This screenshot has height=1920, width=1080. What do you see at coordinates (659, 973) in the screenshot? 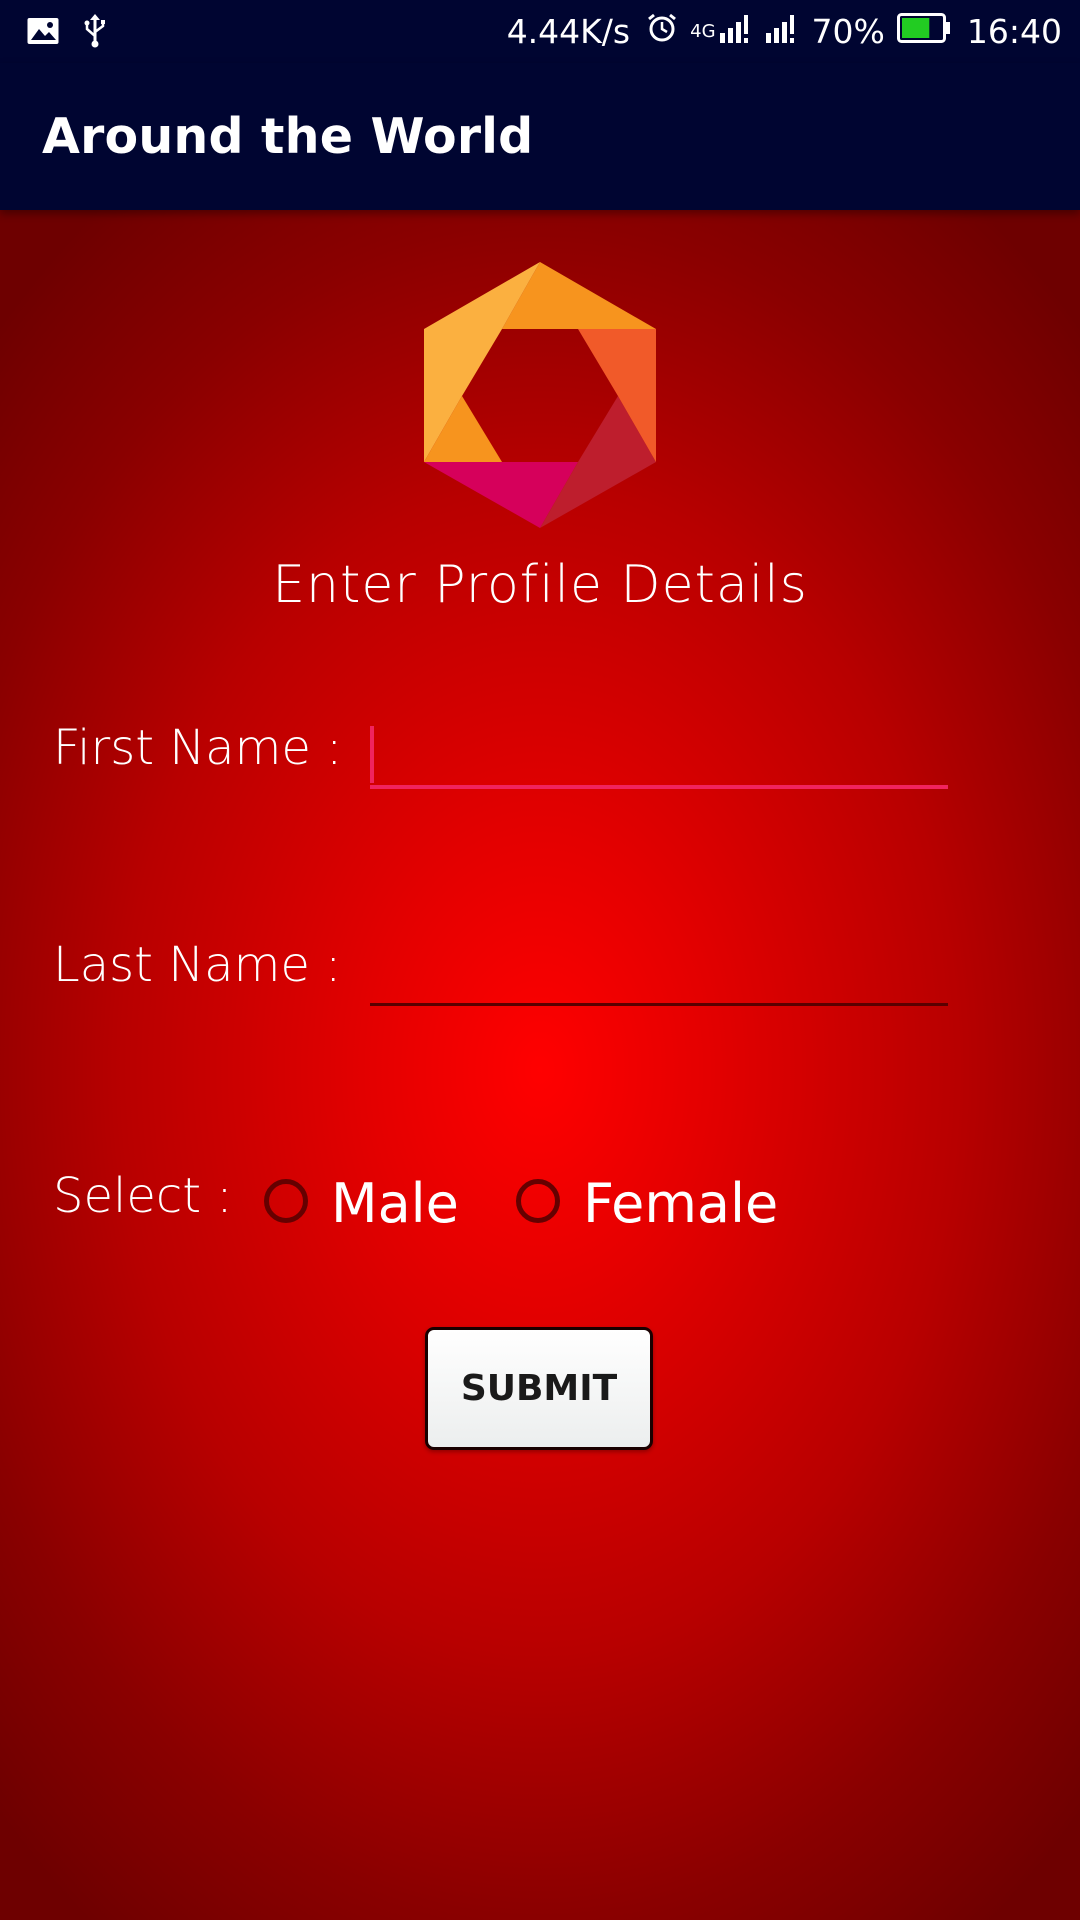
I see `last-name-input` at bounding box center [659, 973].